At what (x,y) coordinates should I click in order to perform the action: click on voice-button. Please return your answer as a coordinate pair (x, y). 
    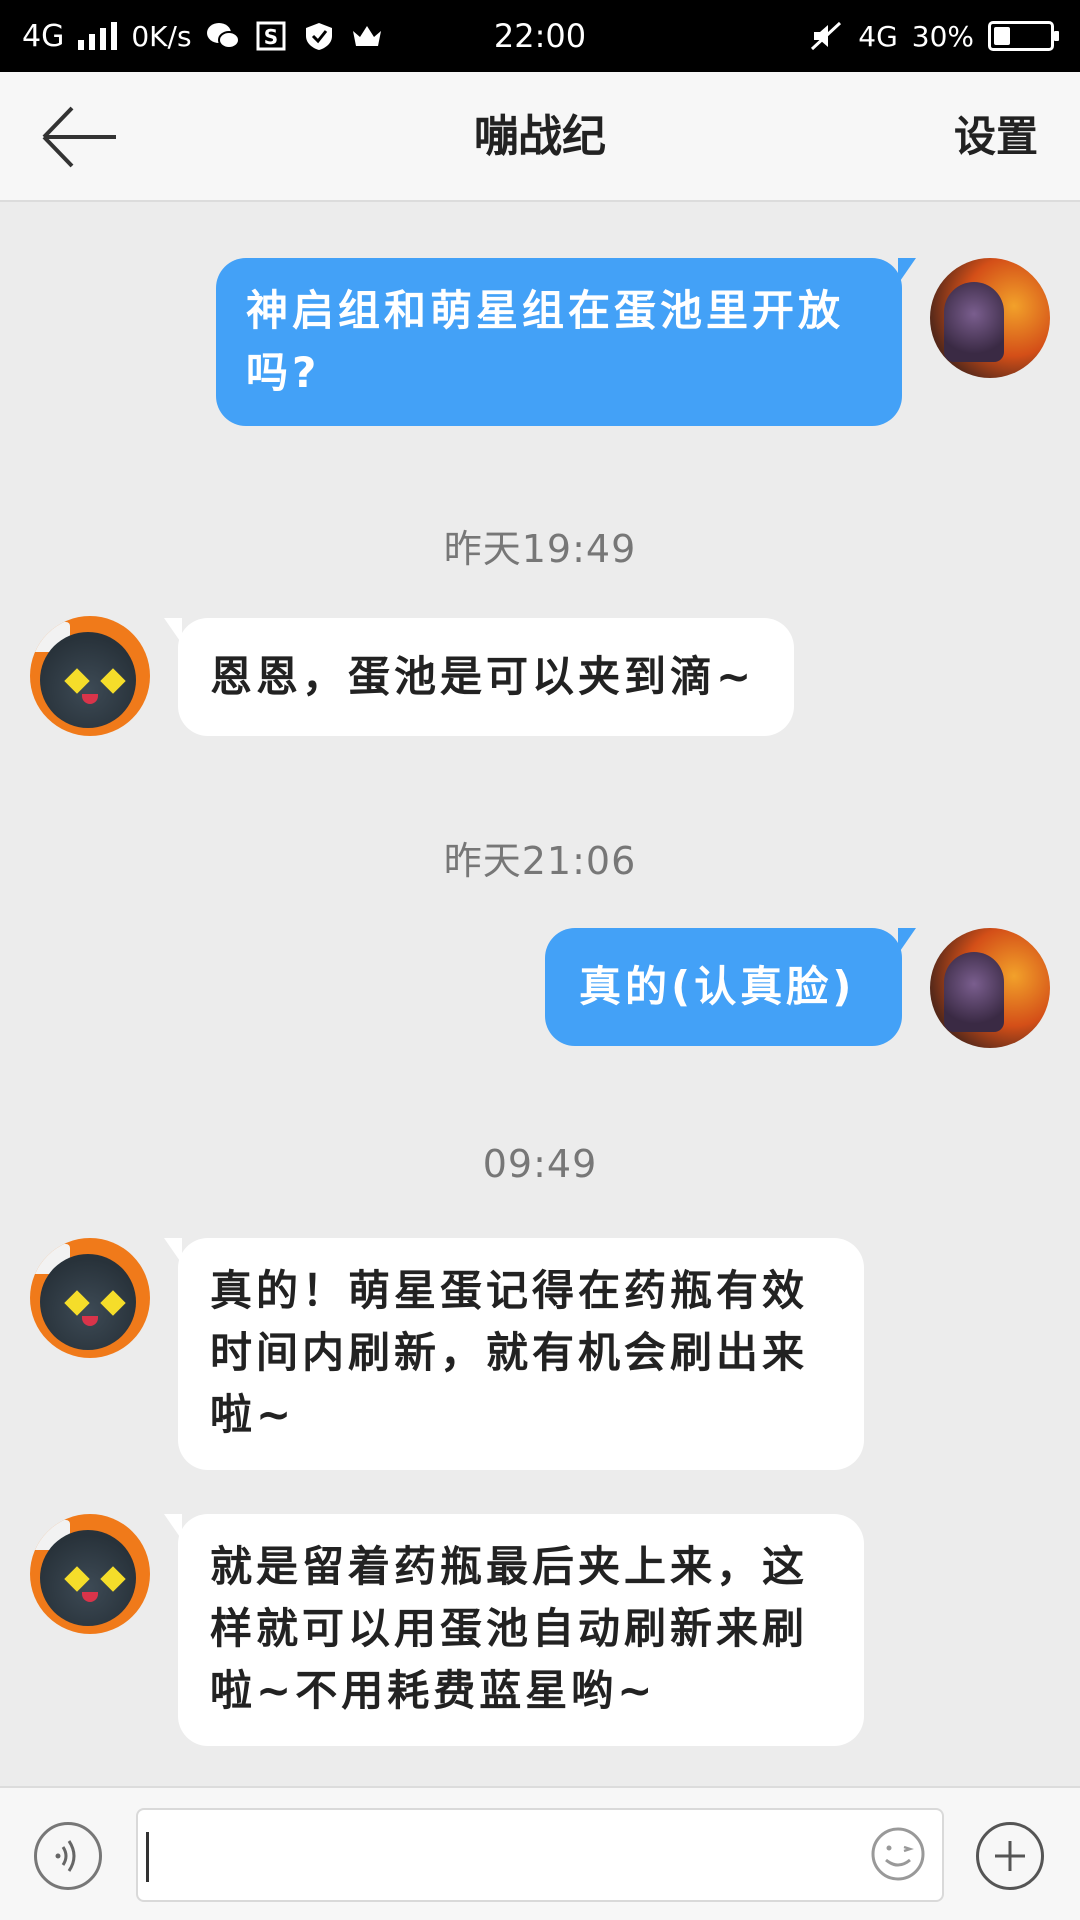
    Looking at the image, I should click on (68, 1856).